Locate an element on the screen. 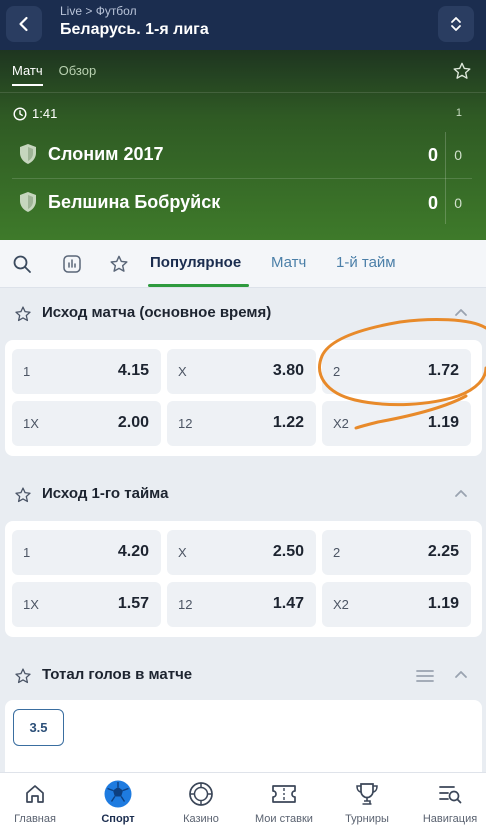  trophy-icon is located at coordinates (367, 794).